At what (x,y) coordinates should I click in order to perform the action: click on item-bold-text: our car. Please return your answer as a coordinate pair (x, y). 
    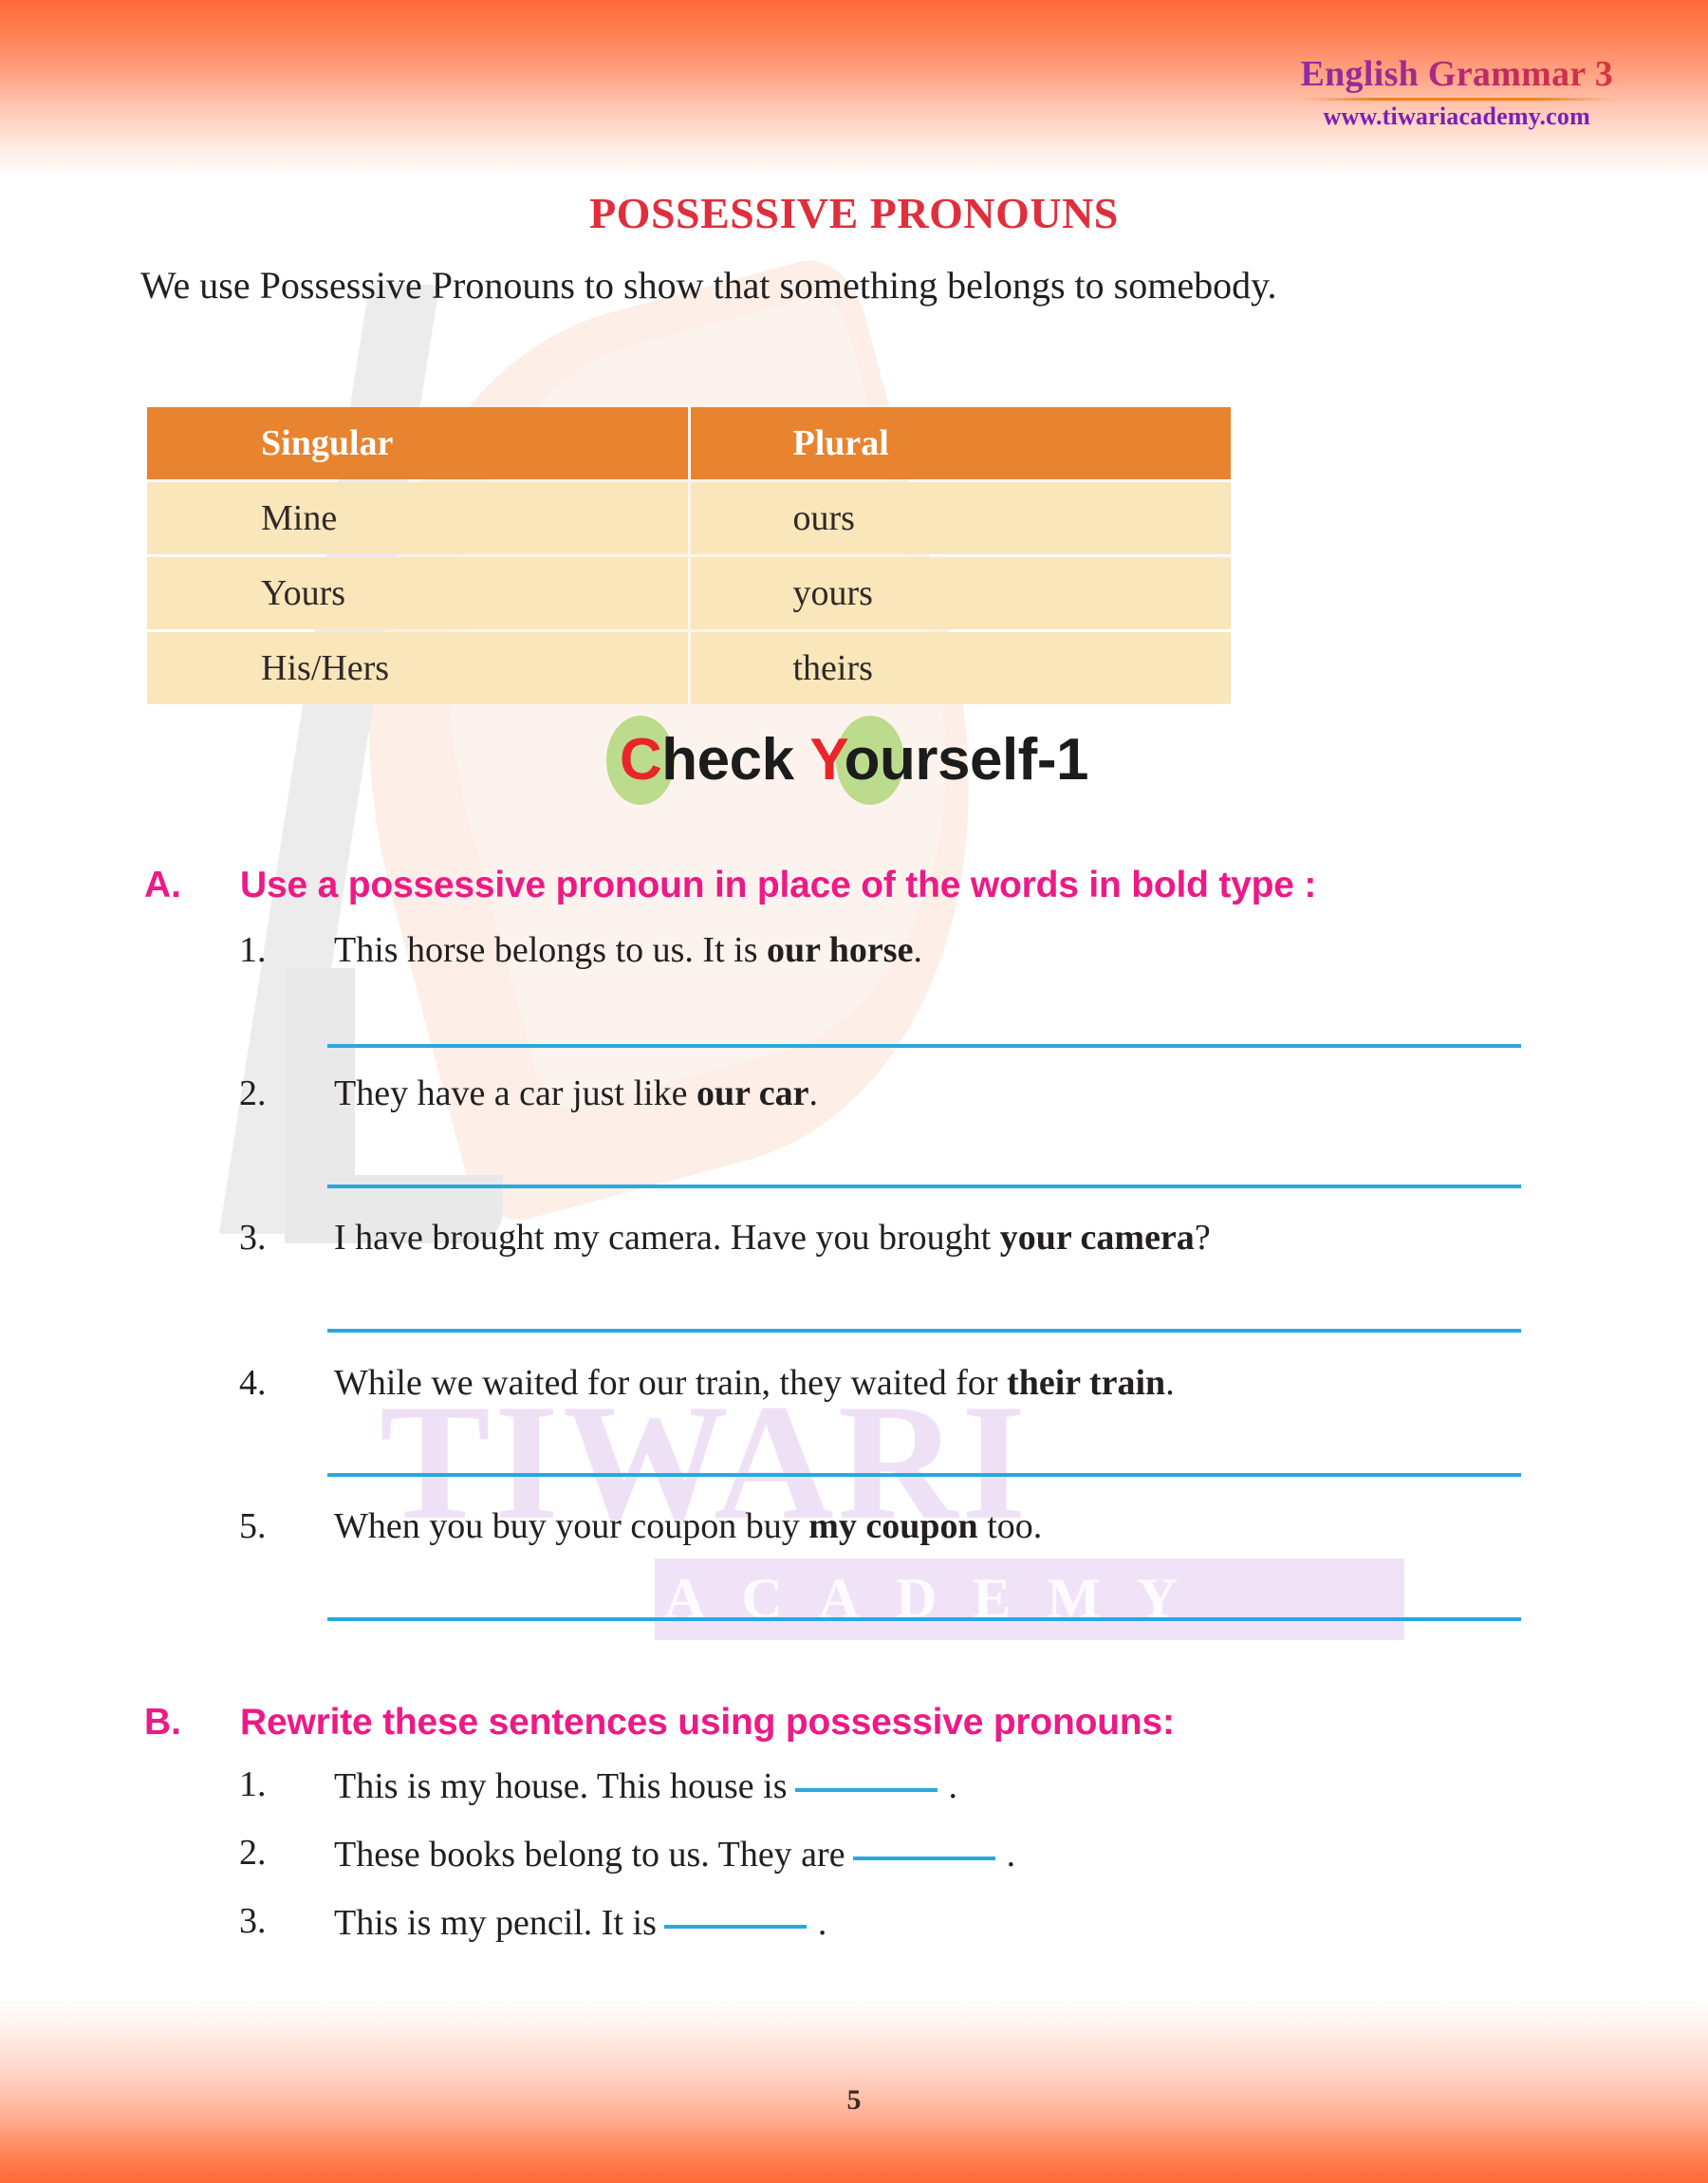
    Looking at the image, I should click on (753, 1093).